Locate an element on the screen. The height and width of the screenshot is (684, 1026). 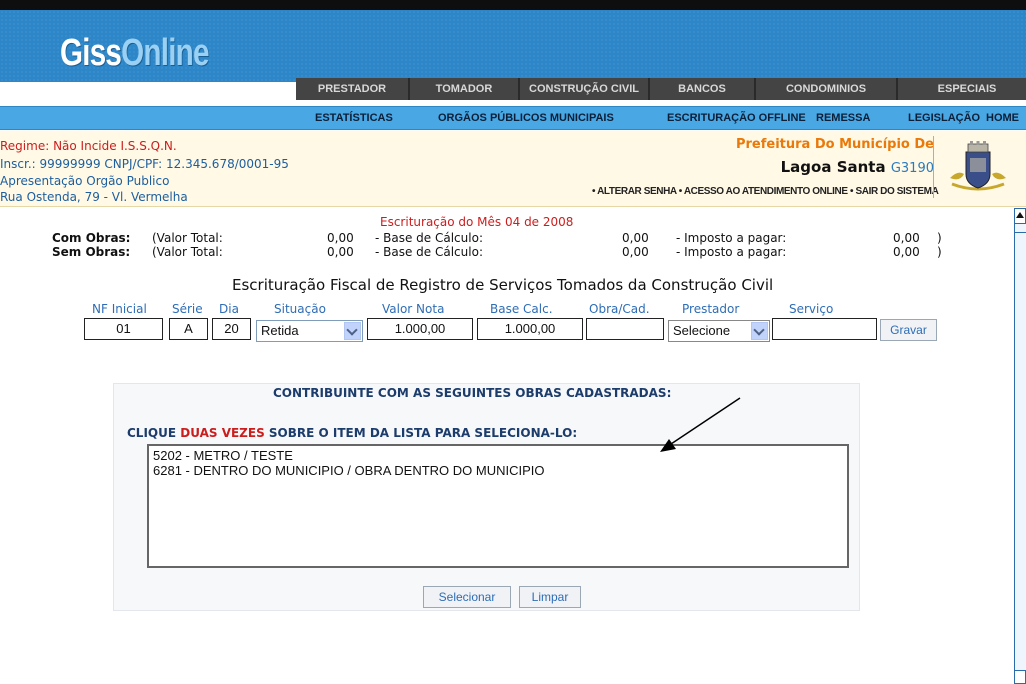
nav-construcao-civil: CONSTRUÇÃO CIVIL is located at coordinates (585, 89).